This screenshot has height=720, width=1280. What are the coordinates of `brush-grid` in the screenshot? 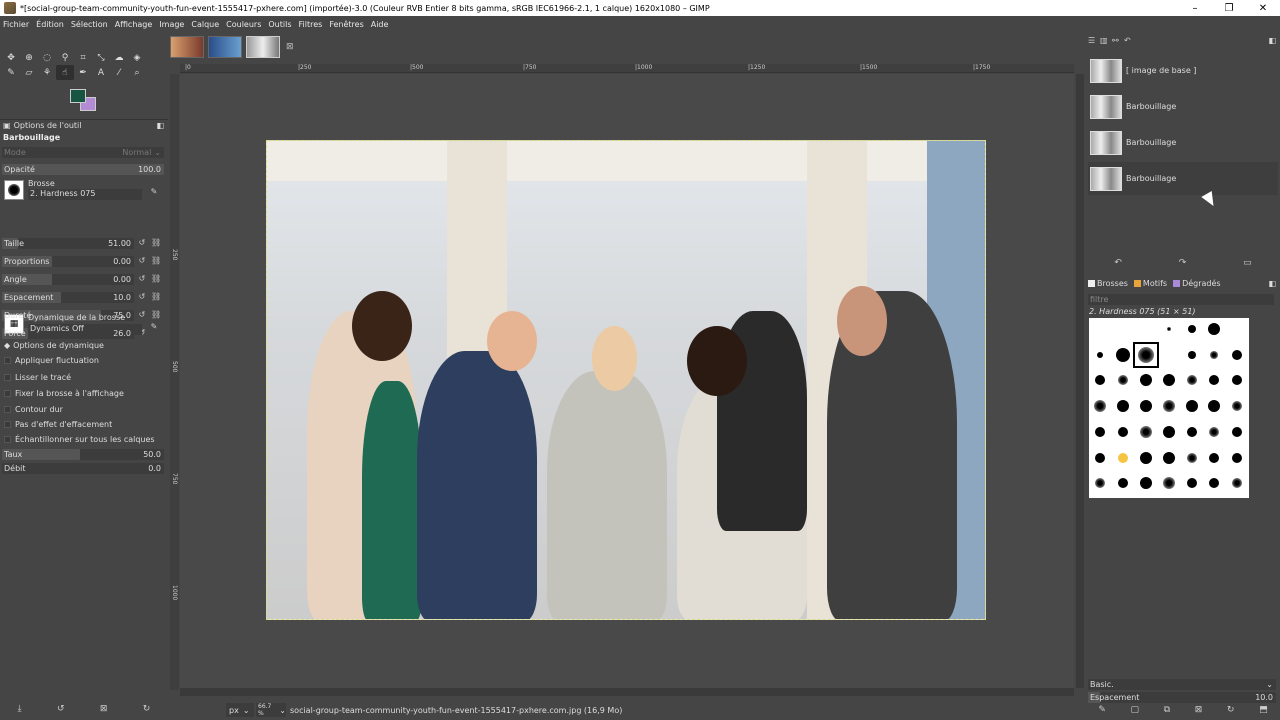 It's located at (1169, 408).